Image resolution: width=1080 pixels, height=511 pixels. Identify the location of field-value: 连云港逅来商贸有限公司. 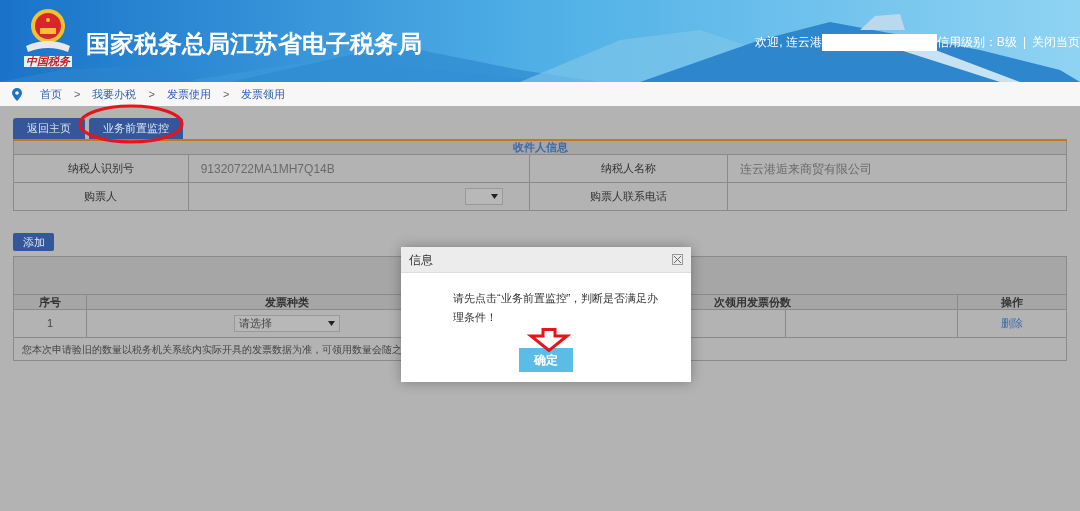
(805, 169).